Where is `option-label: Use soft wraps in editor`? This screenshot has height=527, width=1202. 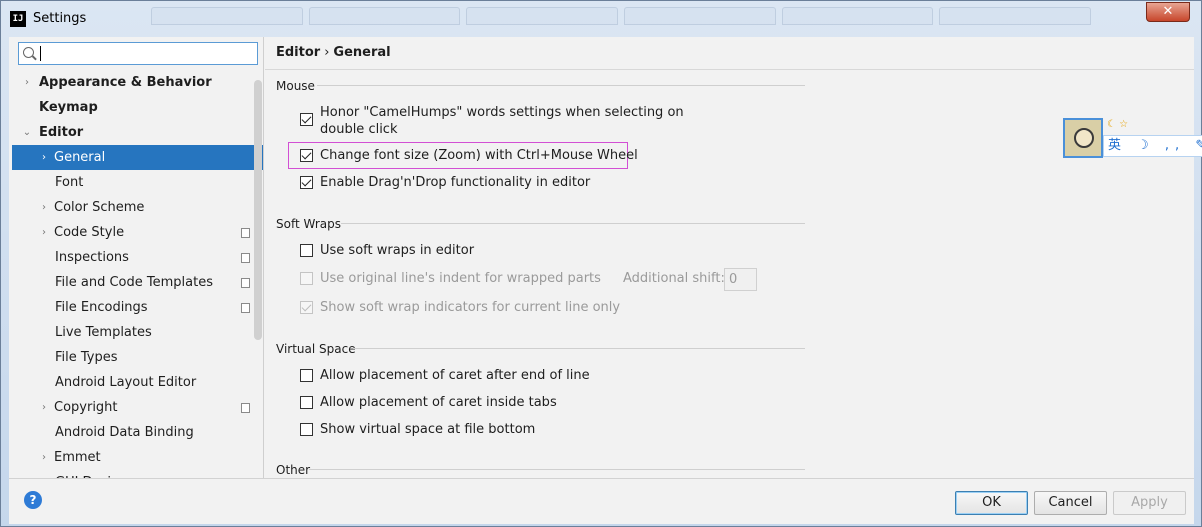
option-label: Use soft wraps in editor is located at coordinates (397, 250).